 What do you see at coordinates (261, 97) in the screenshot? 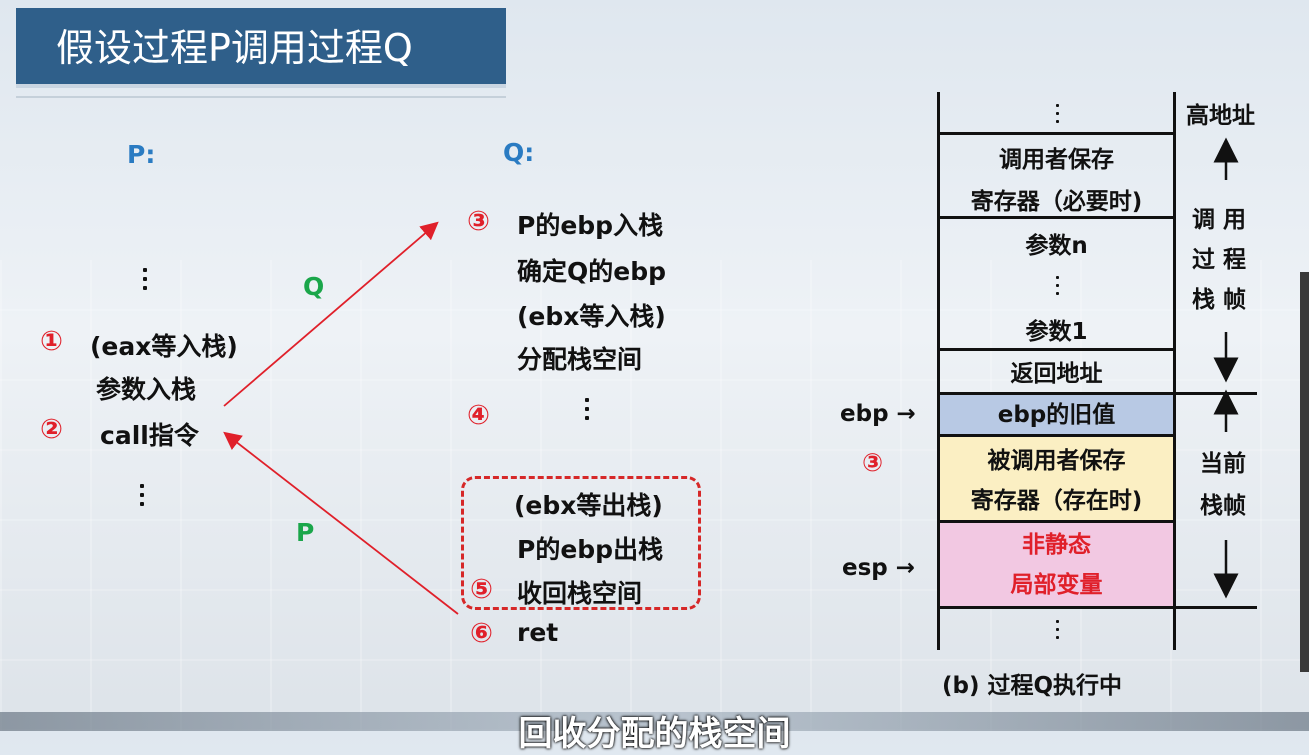
I see `title-underline` at bounding box center [261, 97].